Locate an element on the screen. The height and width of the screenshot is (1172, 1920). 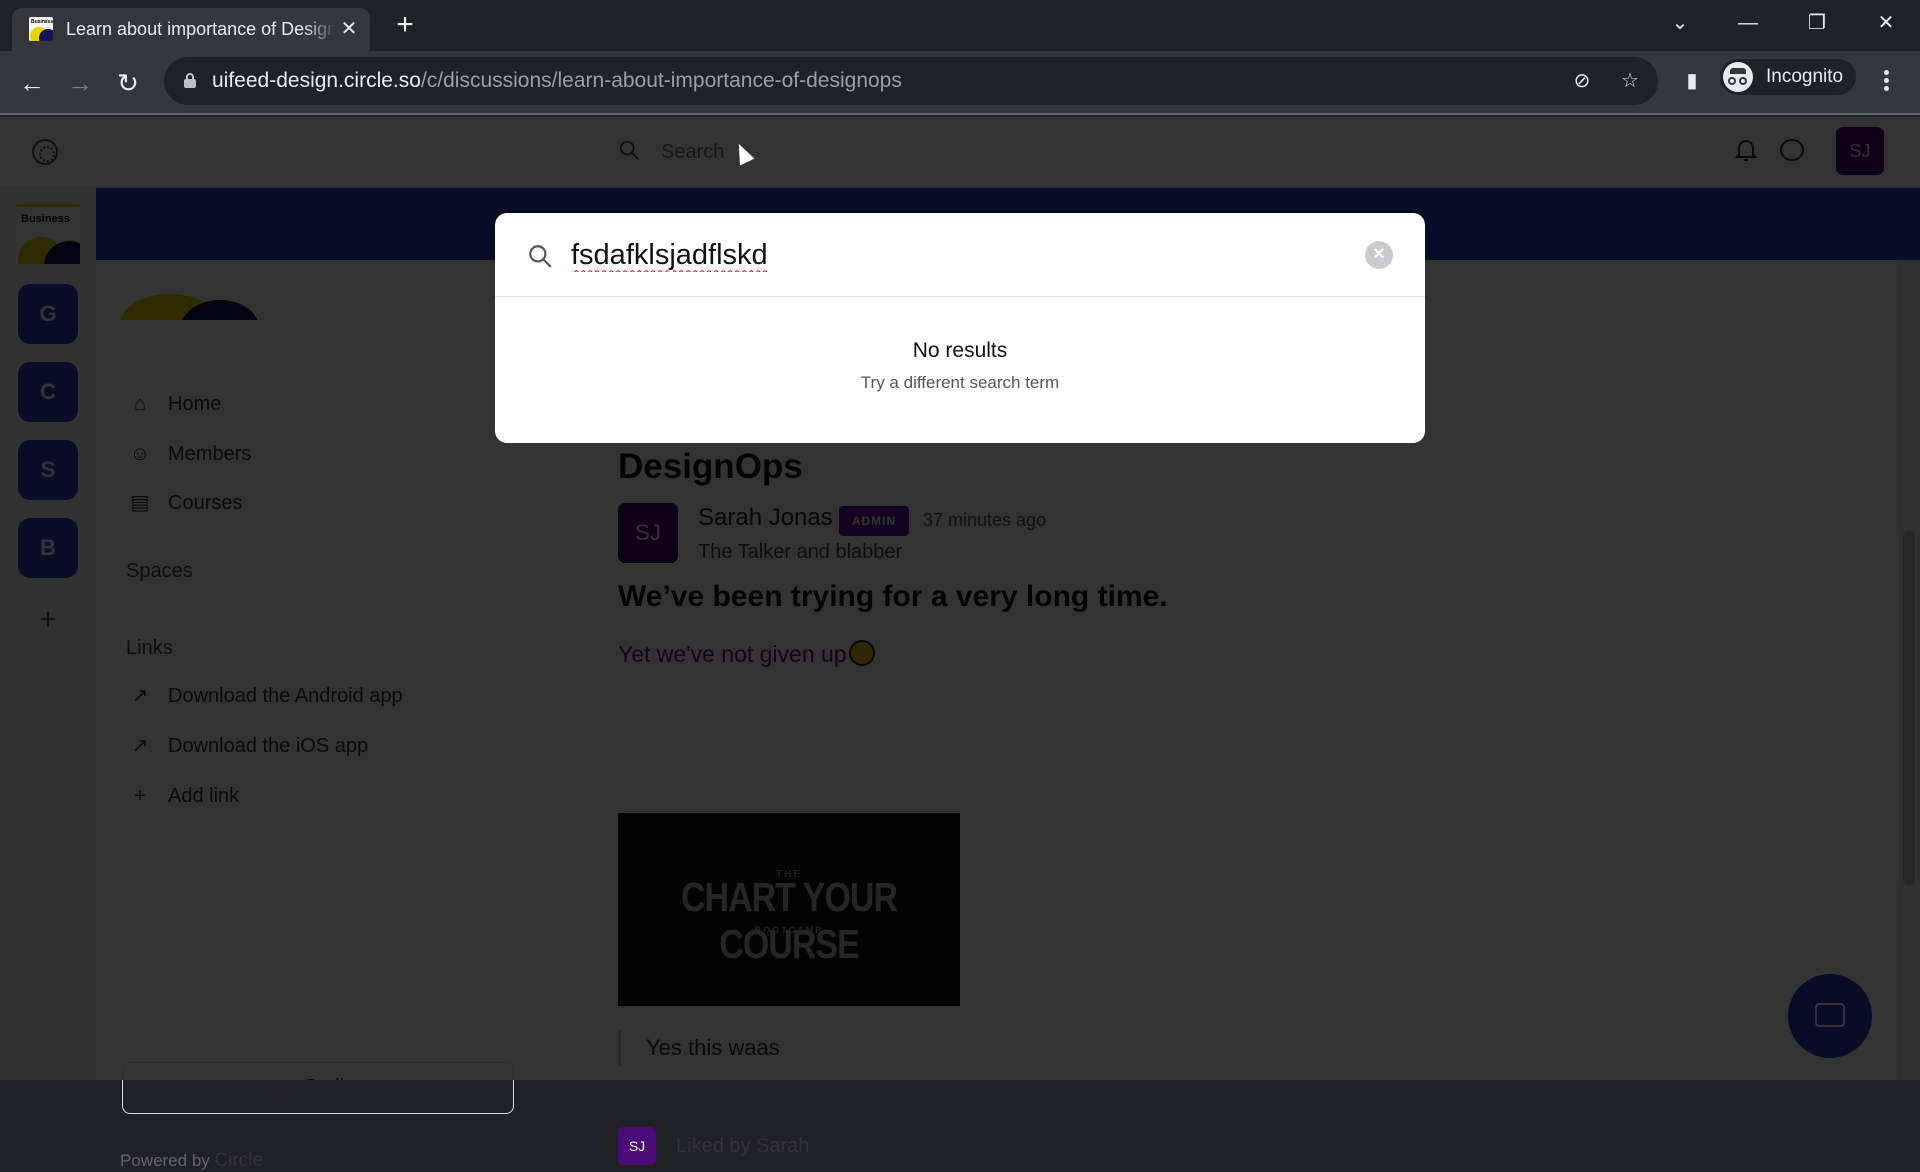
liked-by-text: Liked by Sarah is located at coordinates (742, 1146).